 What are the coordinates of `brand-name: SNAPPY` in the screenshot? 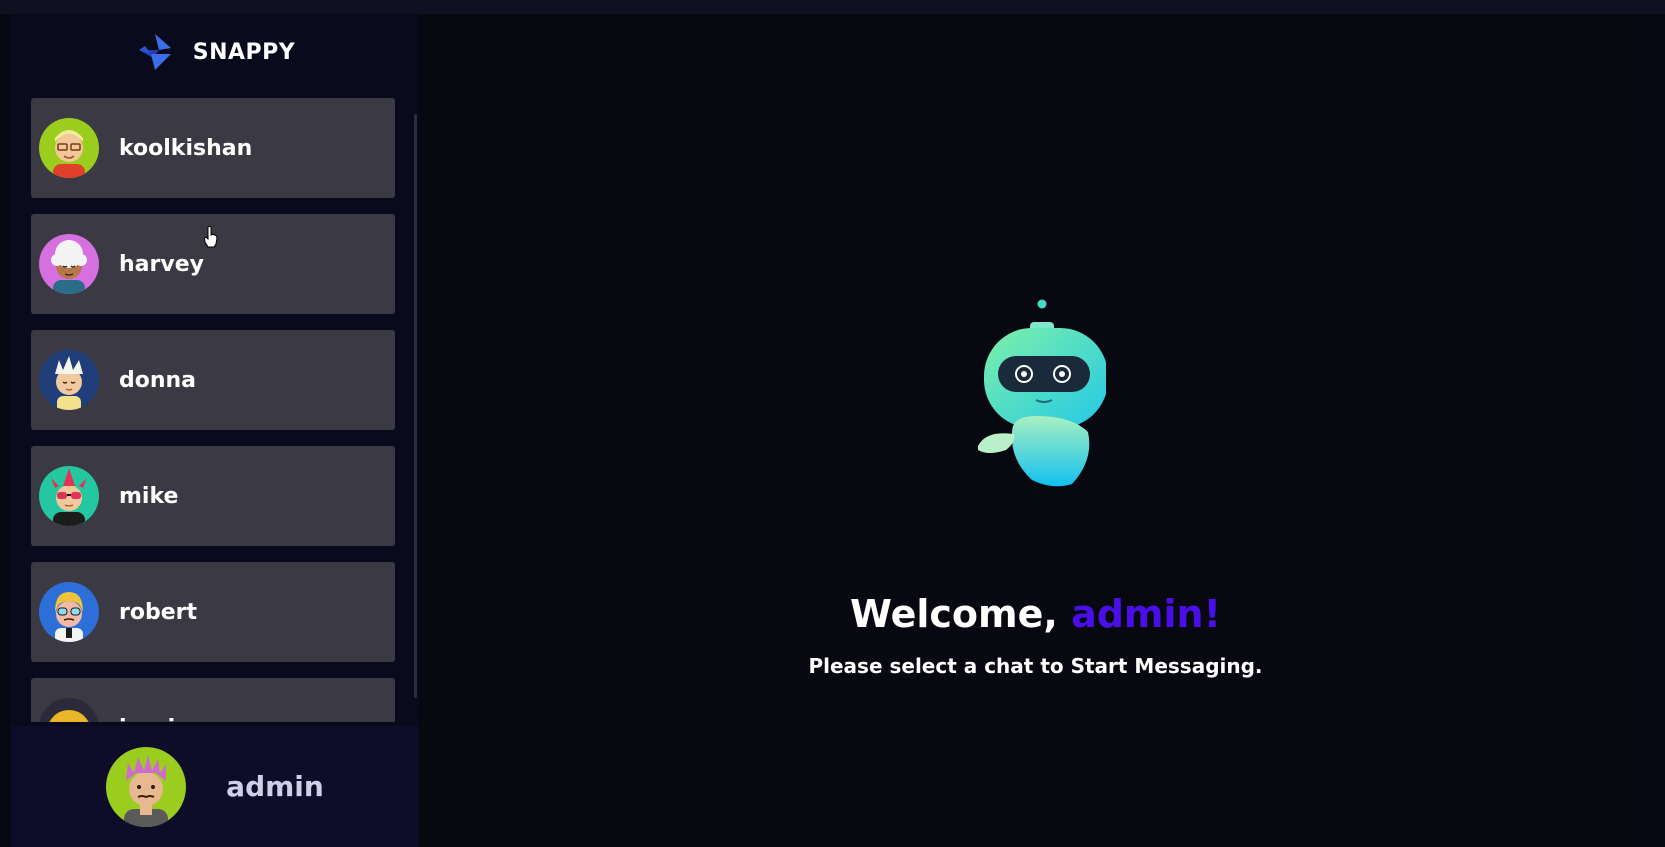 It's located at (244, 52).